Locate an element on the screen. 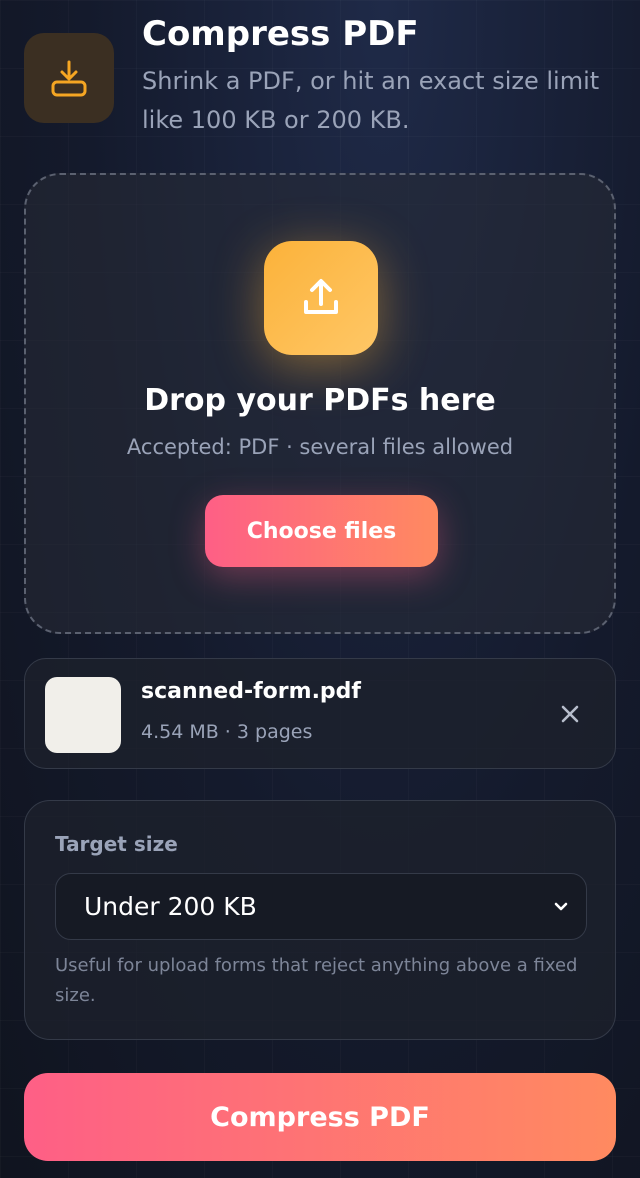 The image size is (640, 1178). target-size-select: Under 200 KB is located at coordinates (321, 906).